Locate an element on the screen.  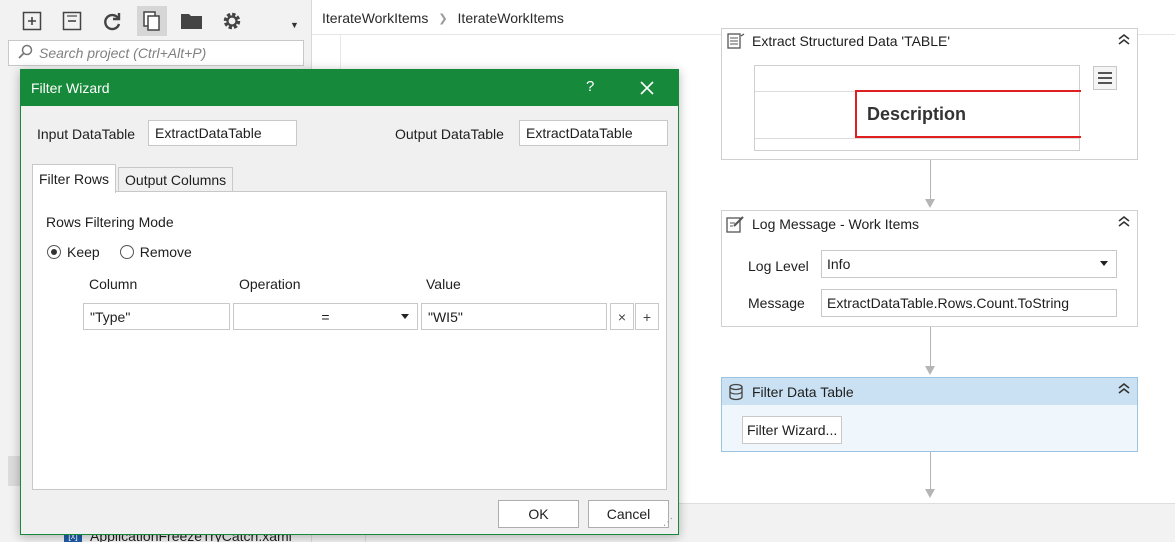
filtering-mode-options: Keep Remove is located at coordinates (129, 252).